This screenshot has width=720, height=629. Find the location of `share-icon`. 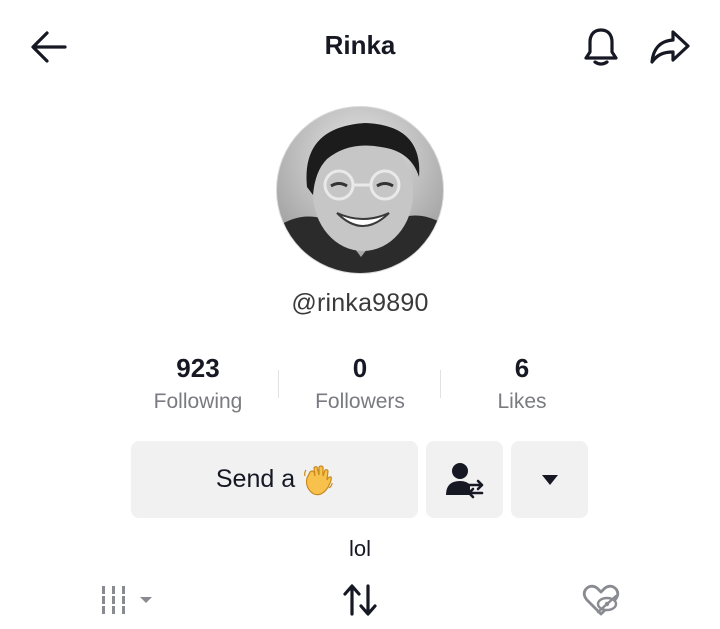

share-icon is located at coordinates (670, 47).